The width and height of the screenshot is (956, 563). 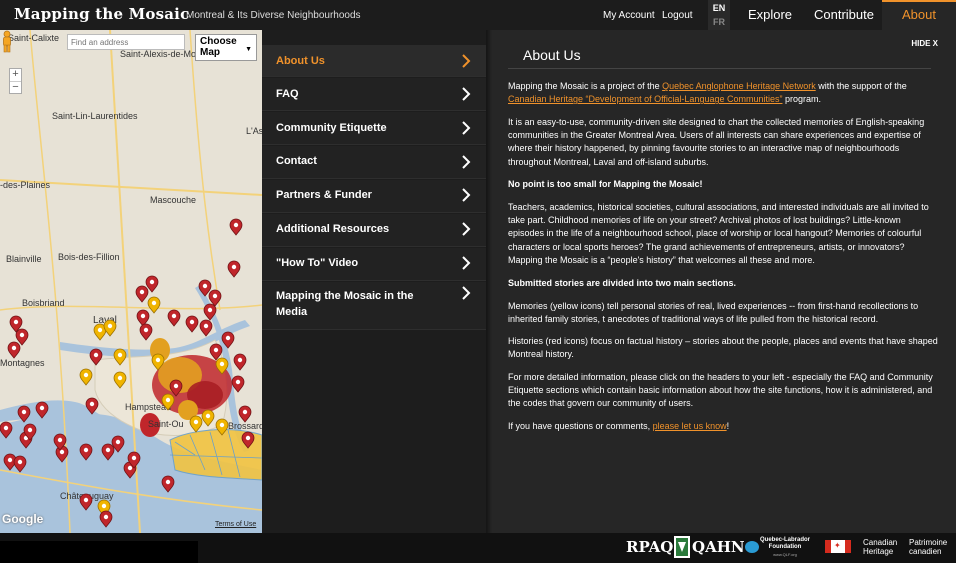 I want to click on map-label: Laval, so click(x=105, y=320).